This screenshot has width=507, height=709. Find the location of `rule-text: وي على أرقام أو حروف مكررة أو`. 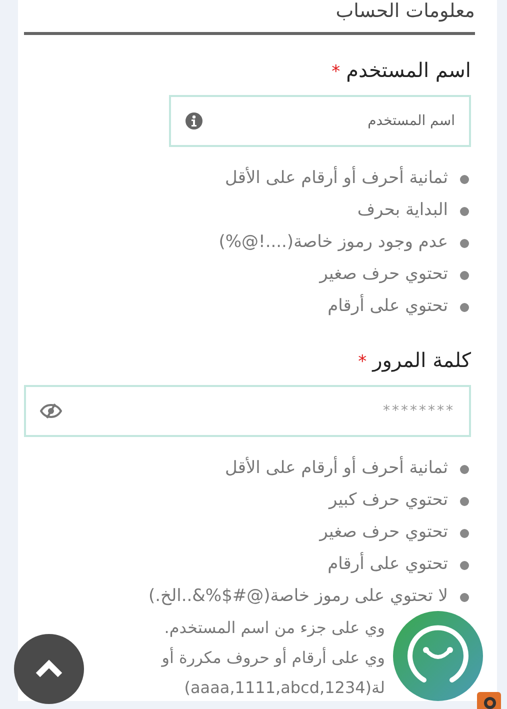

rule-text: وي على أرقام أو حروف مكررة أو is located at coordinates (273, 657).